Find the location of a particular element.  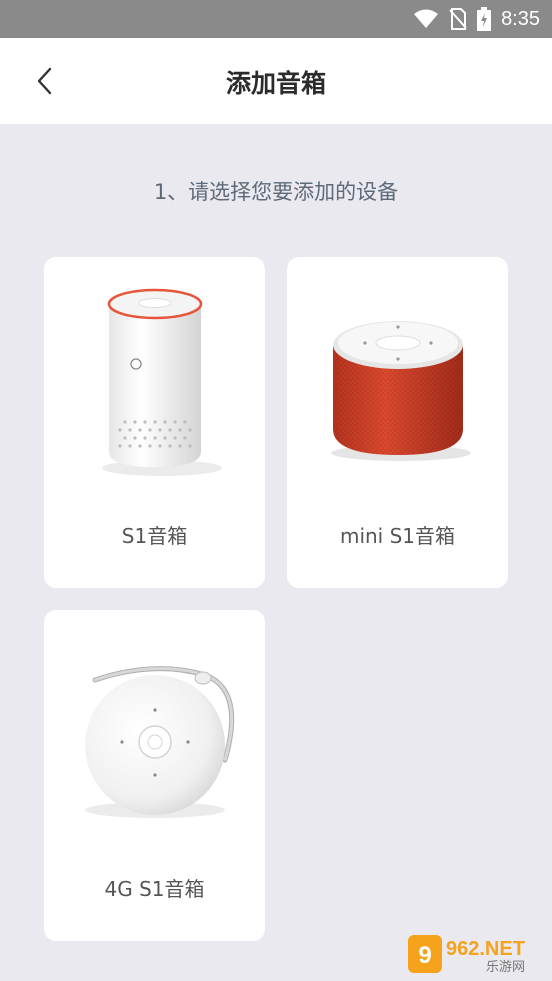

device-card-mini-s1: mini S1音箱 is located at coordinates (397, 422).